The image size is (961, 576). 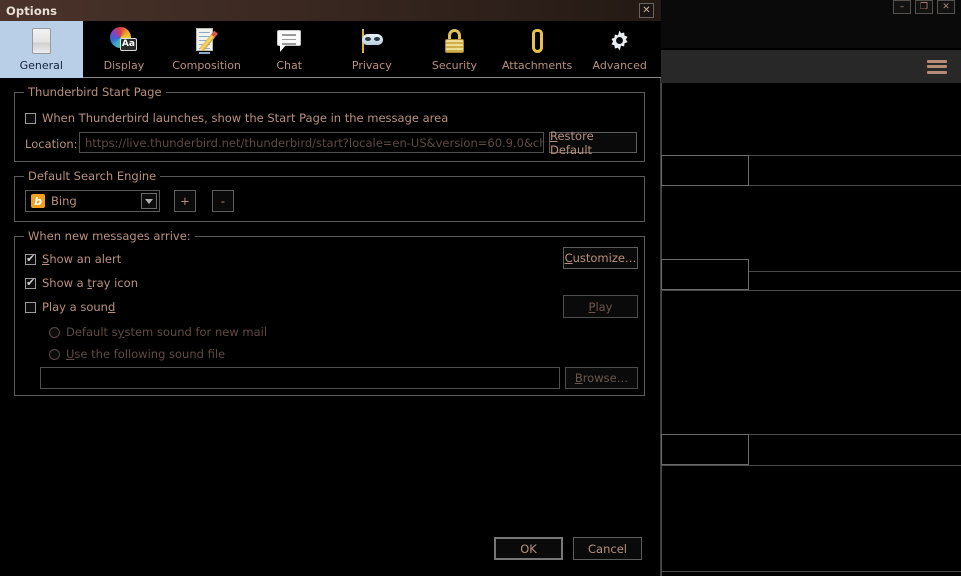 What do you see at coordinates (82, 259) in the screenshot?
I see `show-alert-label: Show an alert` at bounding box center [82, 259].